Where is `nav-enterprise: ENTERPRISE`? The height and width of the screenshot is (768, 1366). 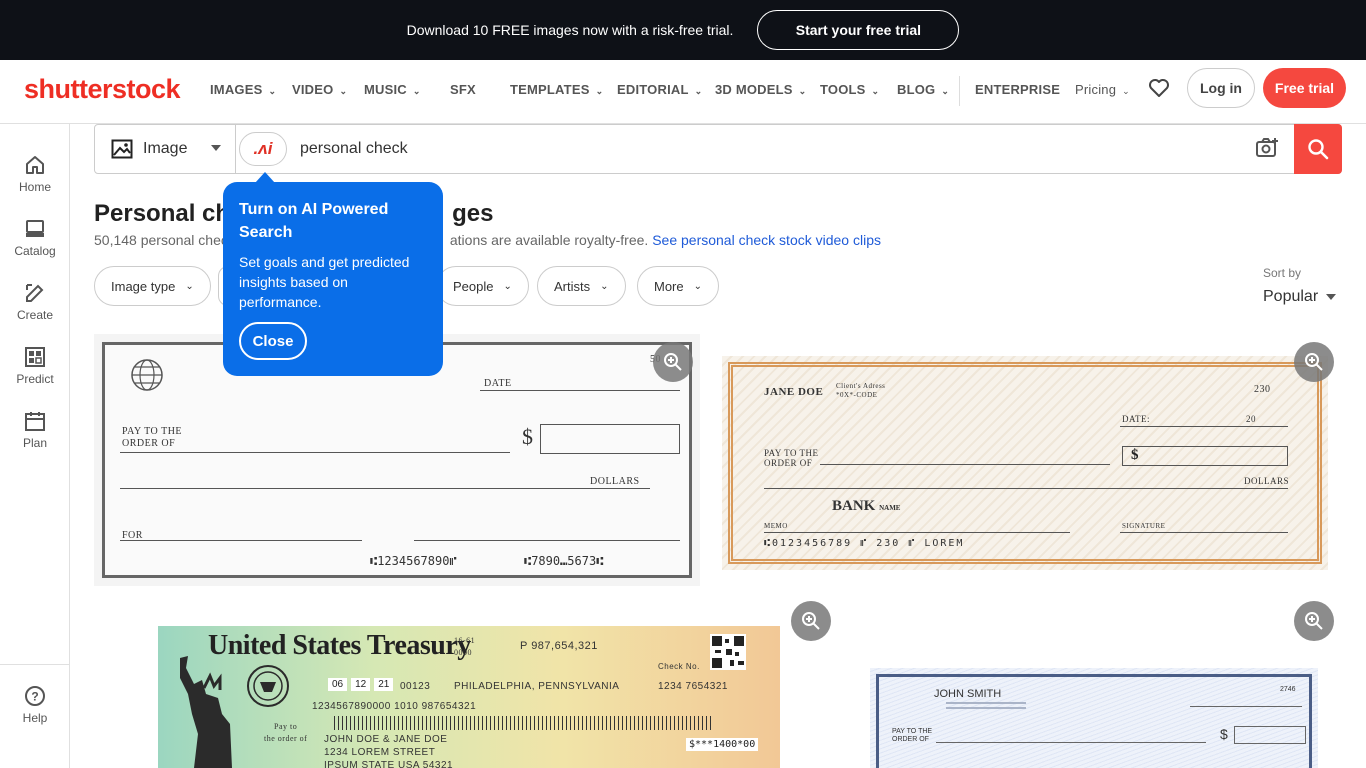
nav-enterprise: ENTERPRISE is located at coordinates (1017, 89).